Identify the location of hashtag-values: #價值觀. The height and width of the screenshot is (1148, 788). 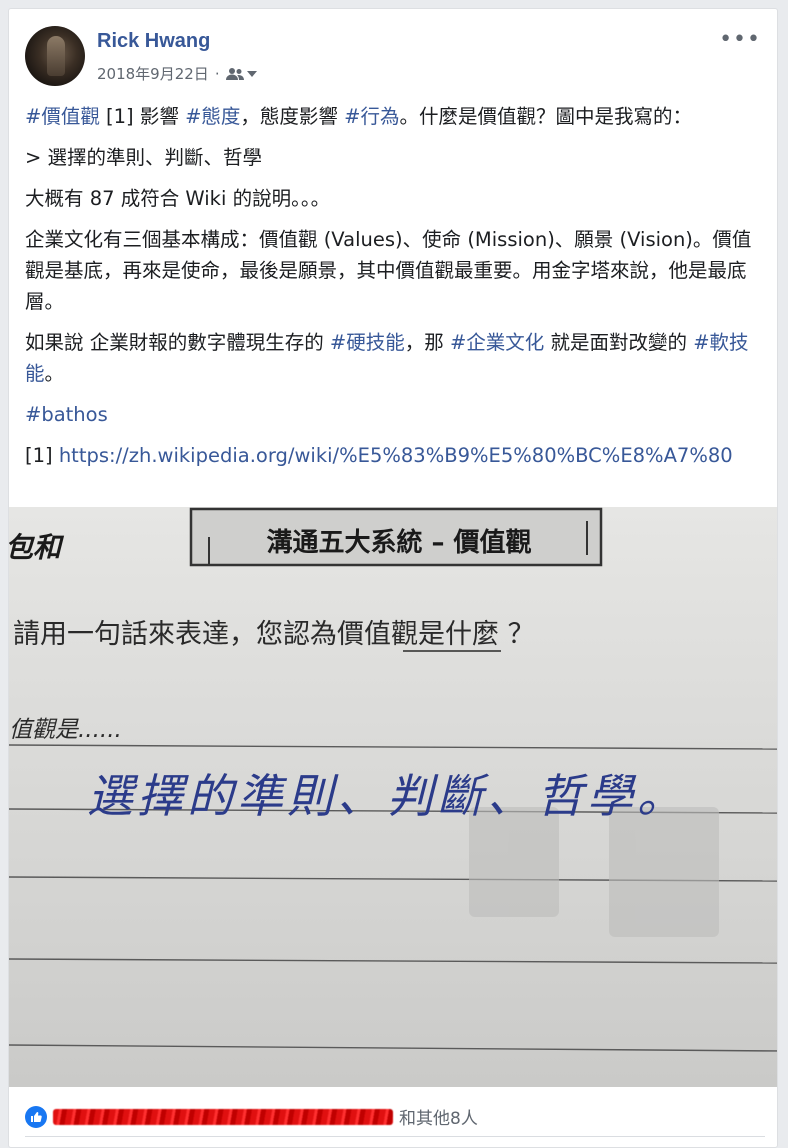
(62, 116).